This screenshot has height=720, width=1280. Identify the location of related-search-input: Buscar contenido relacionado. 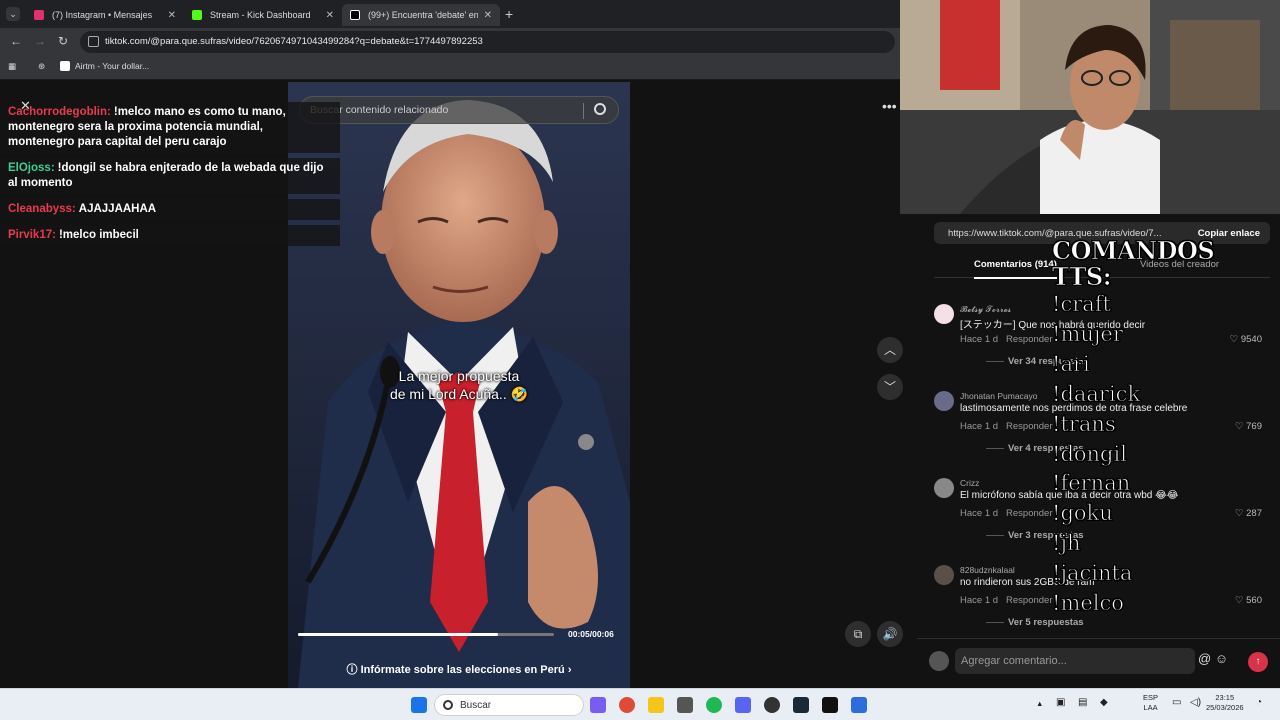
(459, 110).